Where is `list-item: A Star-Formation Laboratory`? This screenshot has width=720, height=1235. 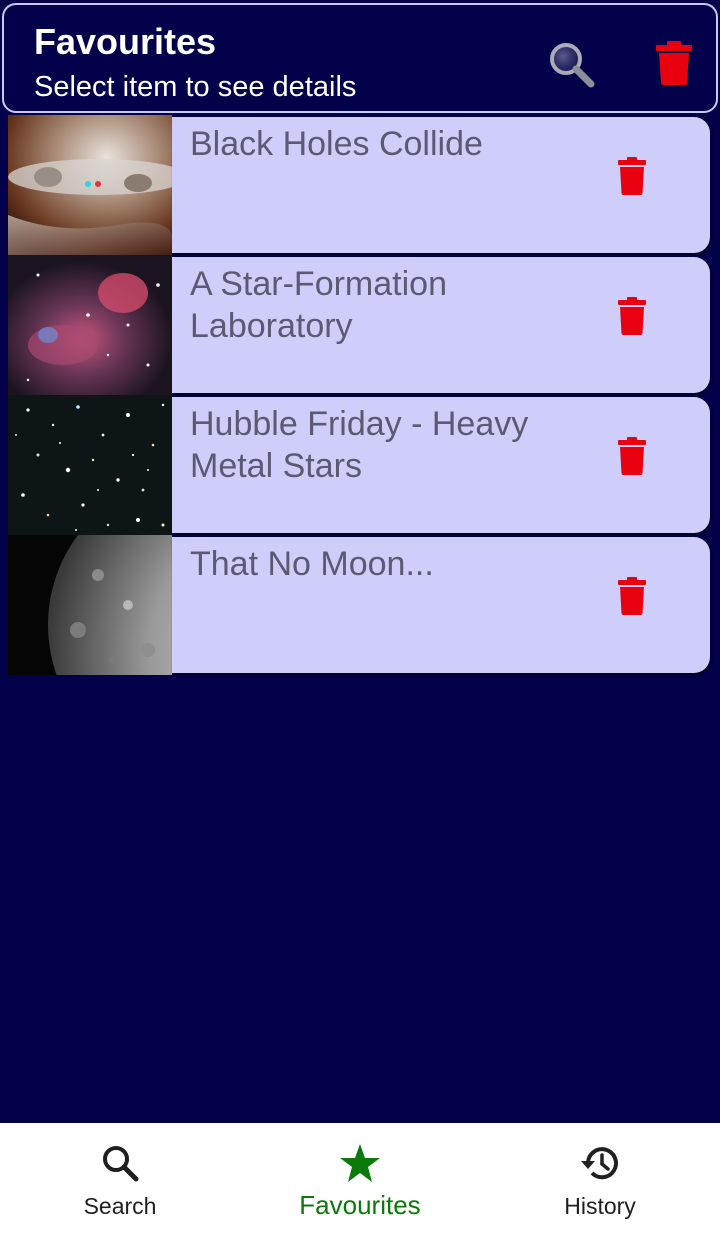 list-item: A Star-Formation Laboratory is located at coordinates (359, 325).